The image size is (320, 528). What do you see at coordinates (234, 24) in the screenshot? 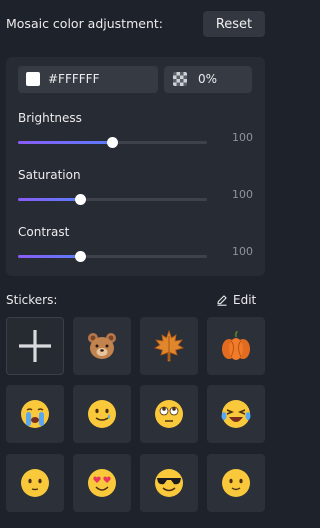
I see `reset-button: Reset` at bounding box center [234, 24].